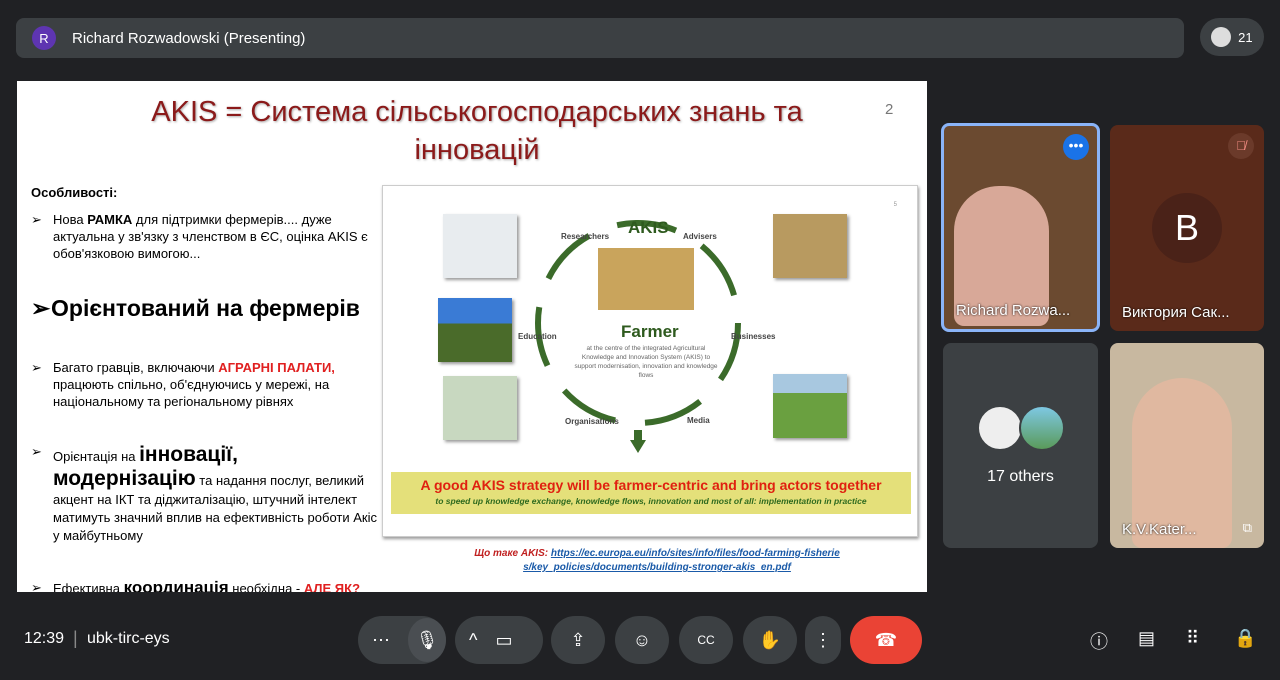  Describe the element at coordinates (1241, 146) in the screenshot. I see `muted-mic-icon: 🎙̸` at that location.